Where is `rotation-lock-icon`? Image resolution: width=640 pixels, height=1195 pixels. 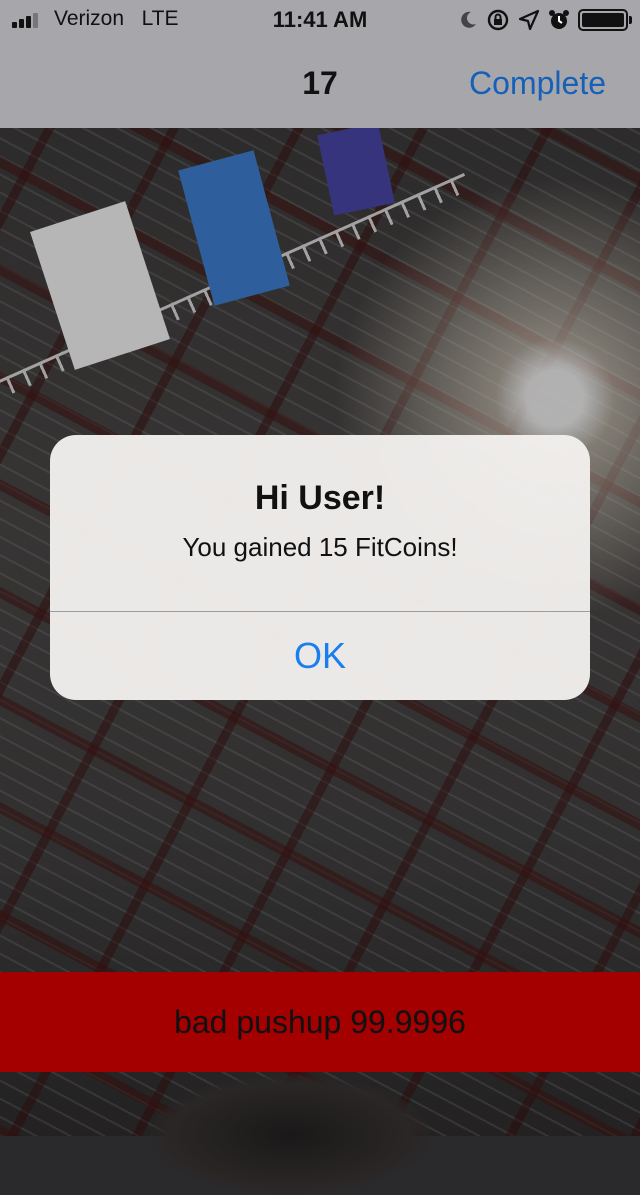 rotation-lock-icon is located at coordinates (498, 20).